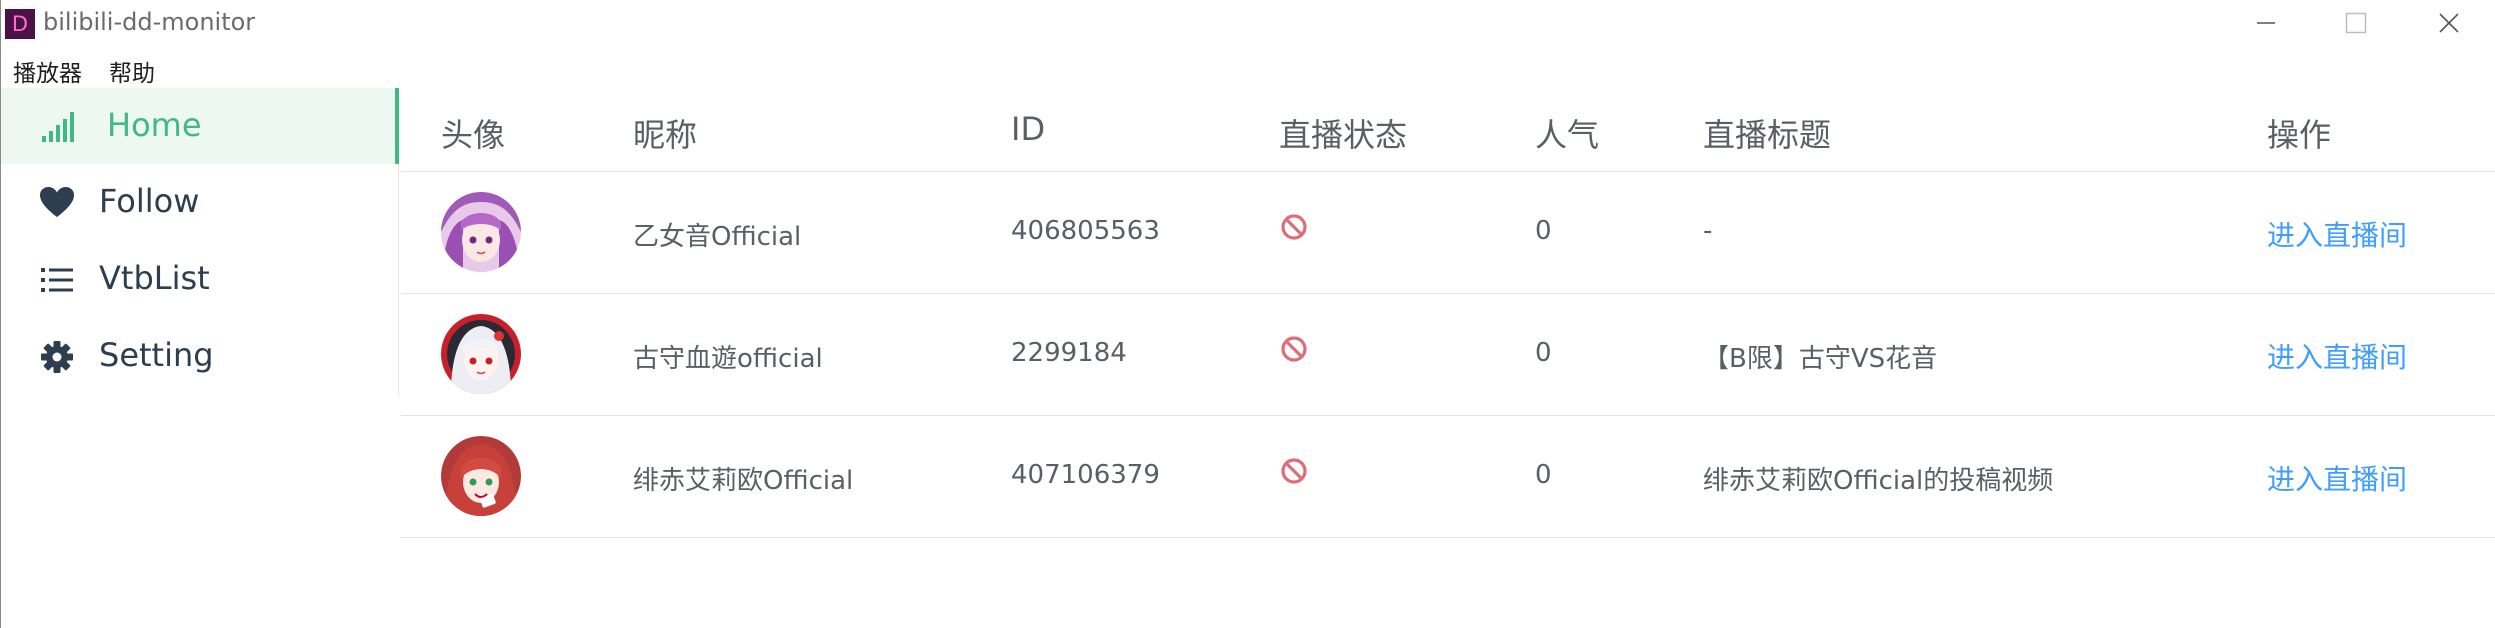  I want to click on streamer-id: 2299184, so click(1069, 353).